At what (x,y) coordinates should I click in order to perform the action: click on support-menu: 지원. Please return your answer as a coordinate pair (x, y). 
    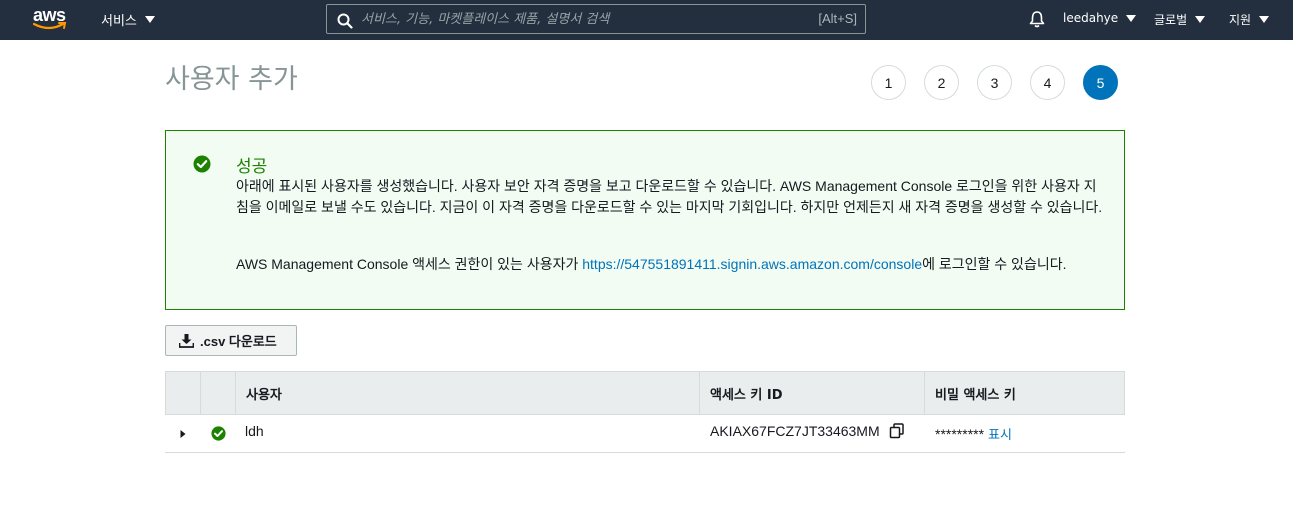
    Looking at the image, I should click on (1249, 19).